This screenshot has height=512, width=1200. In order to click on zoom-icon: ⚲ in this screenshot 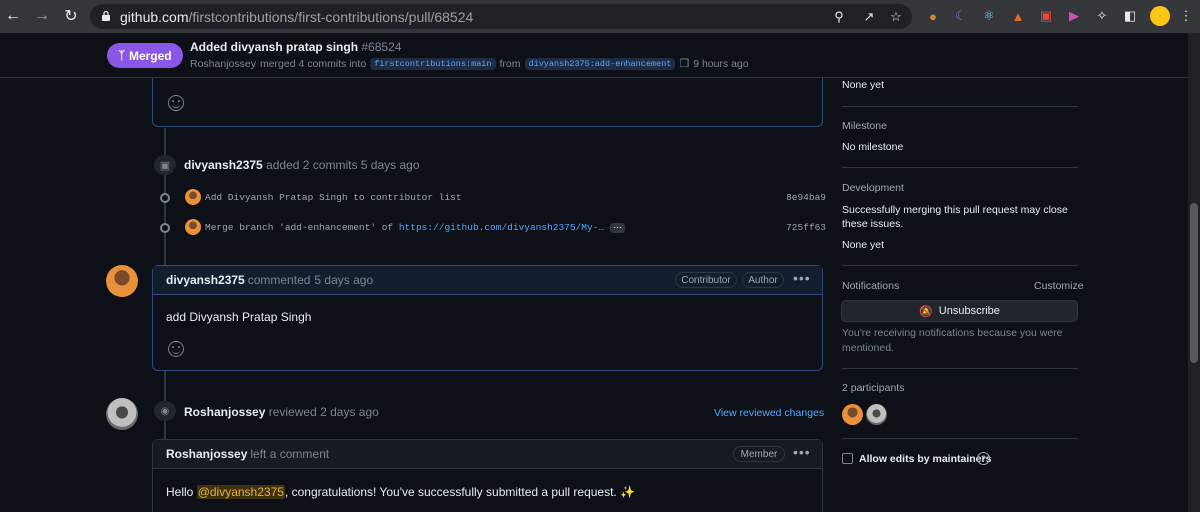, I will do `click(839, 17)`.